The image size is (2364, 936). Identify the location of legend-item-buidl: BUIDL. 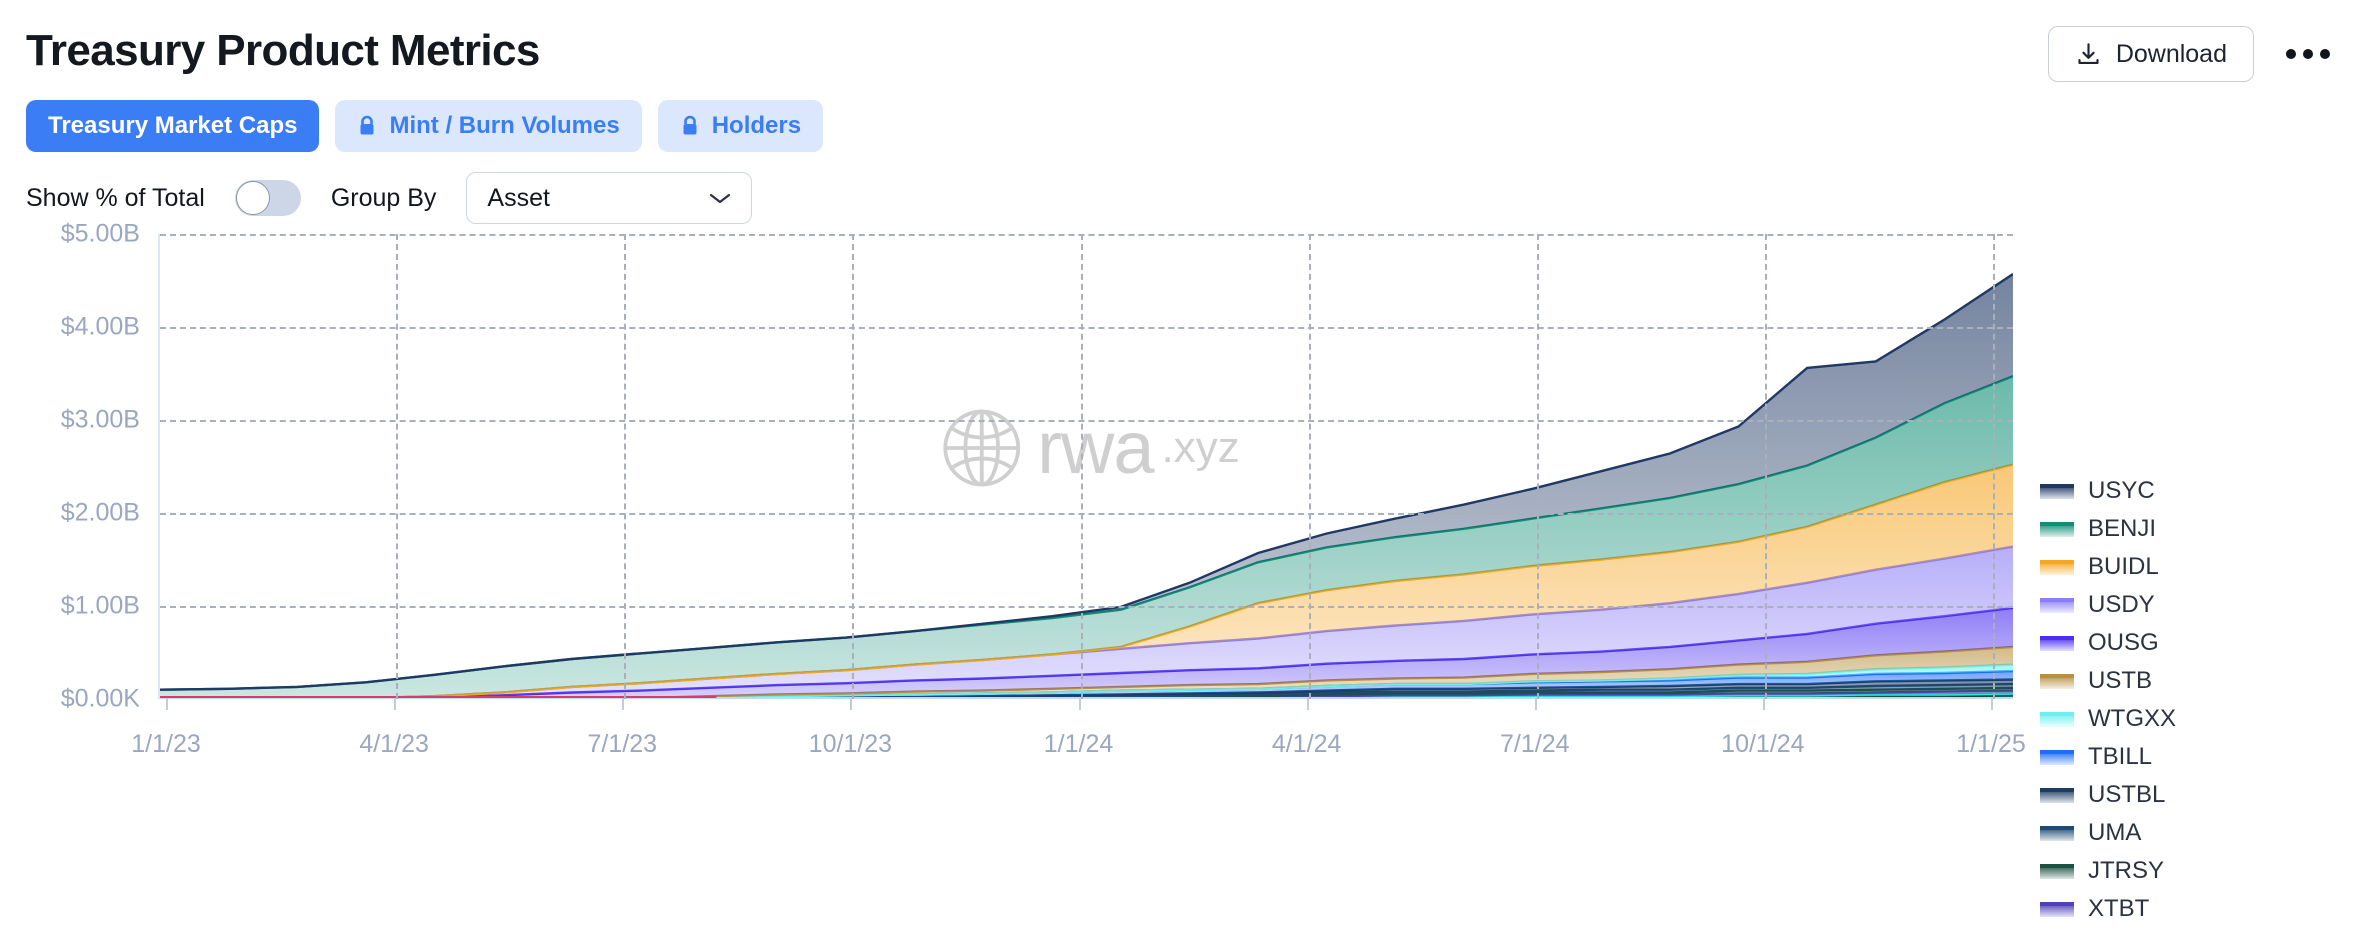
(2202, 567).